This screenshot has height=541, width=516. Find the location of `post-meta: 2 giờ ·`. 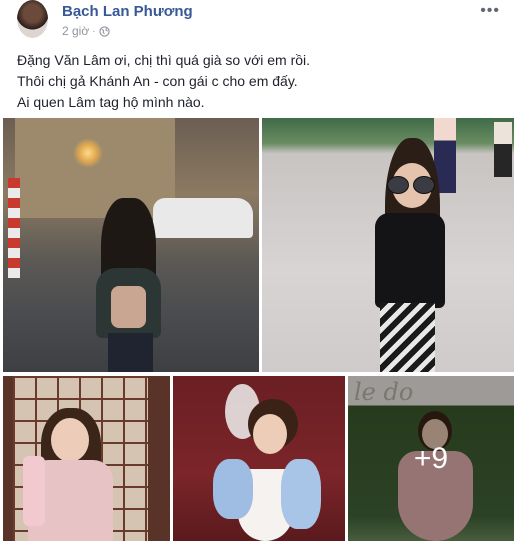

post-meta: 2 giờ · is located at coordinates (86, 31).